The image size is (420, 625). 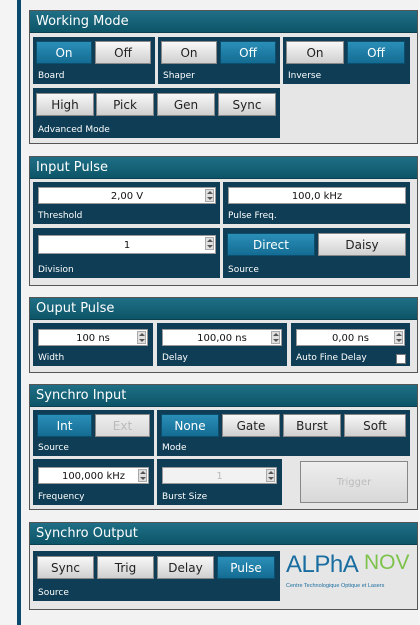 I want to click on division-input: 1, so click(x=127, y=244).